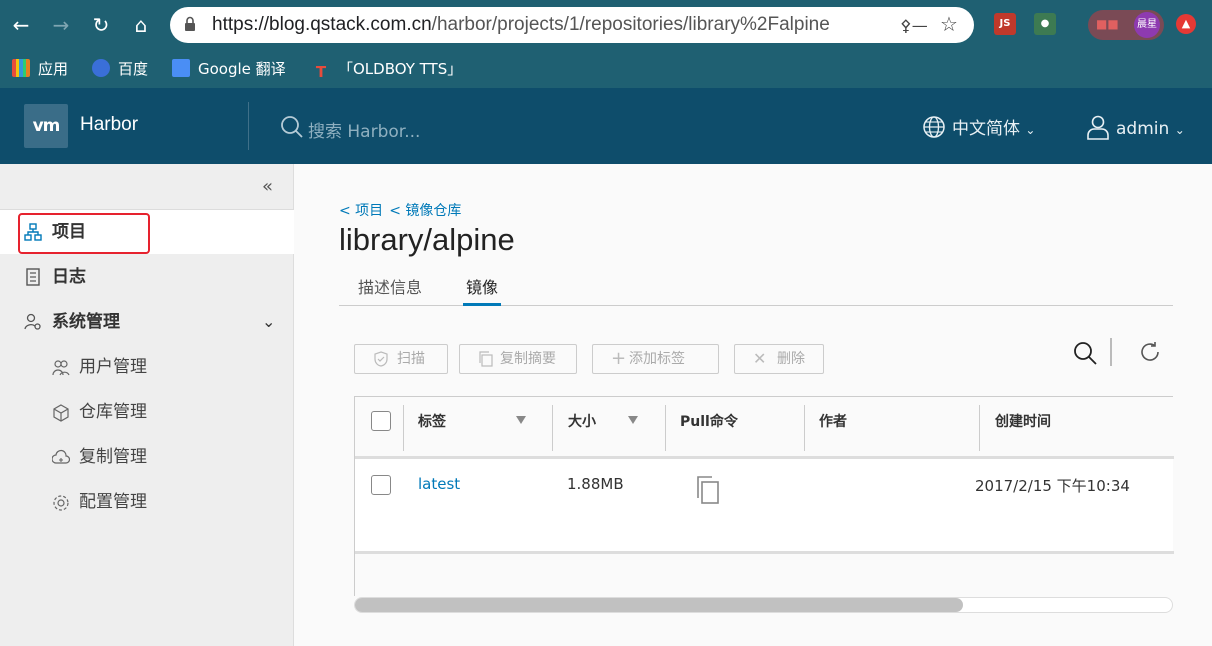 Image resolution: width=1212 pixels, height=646 pixels. Describe the element at coordinates (1005, 24) in the screenshot. I see `js-extension-icon: JS` at that location.